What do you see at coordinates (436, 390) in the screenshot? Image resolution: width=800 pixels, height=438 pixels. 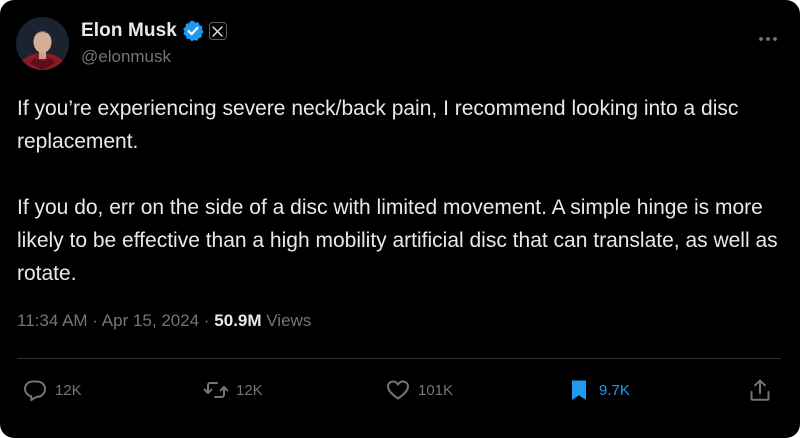 I see `like-count: 101K` at bounding box center [436, 390].